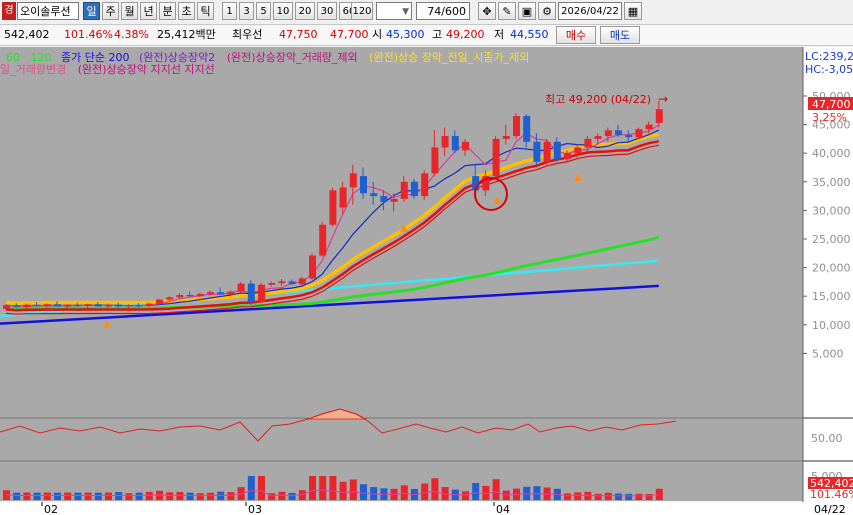 This screenshot has height=515, width=853. Describe the element at coordinates (148, 11) in the screenshot. I see `tab-year: 년` at that location.